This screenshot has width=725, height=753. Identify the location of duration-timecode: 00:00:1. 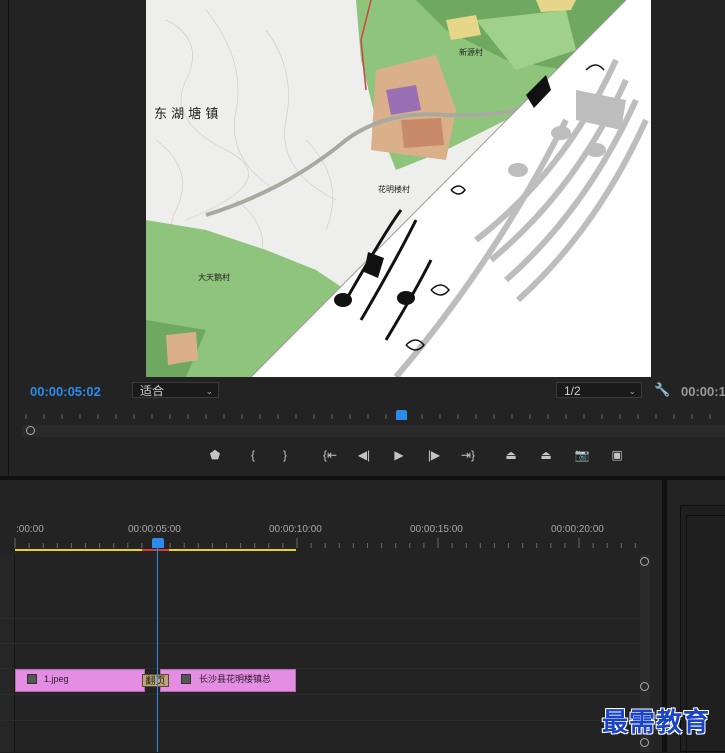
(703, 391).